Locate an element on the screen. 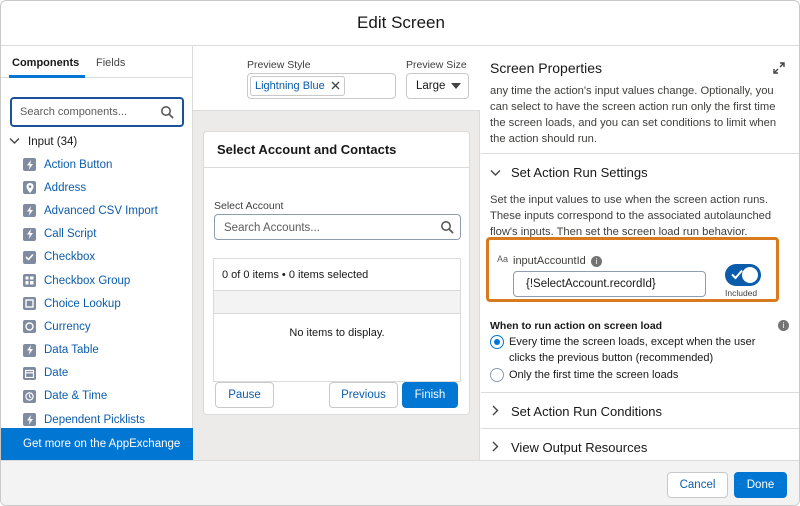 This screenshot has height=506, width=800. component-search-input is located at coordinates (89, 112).